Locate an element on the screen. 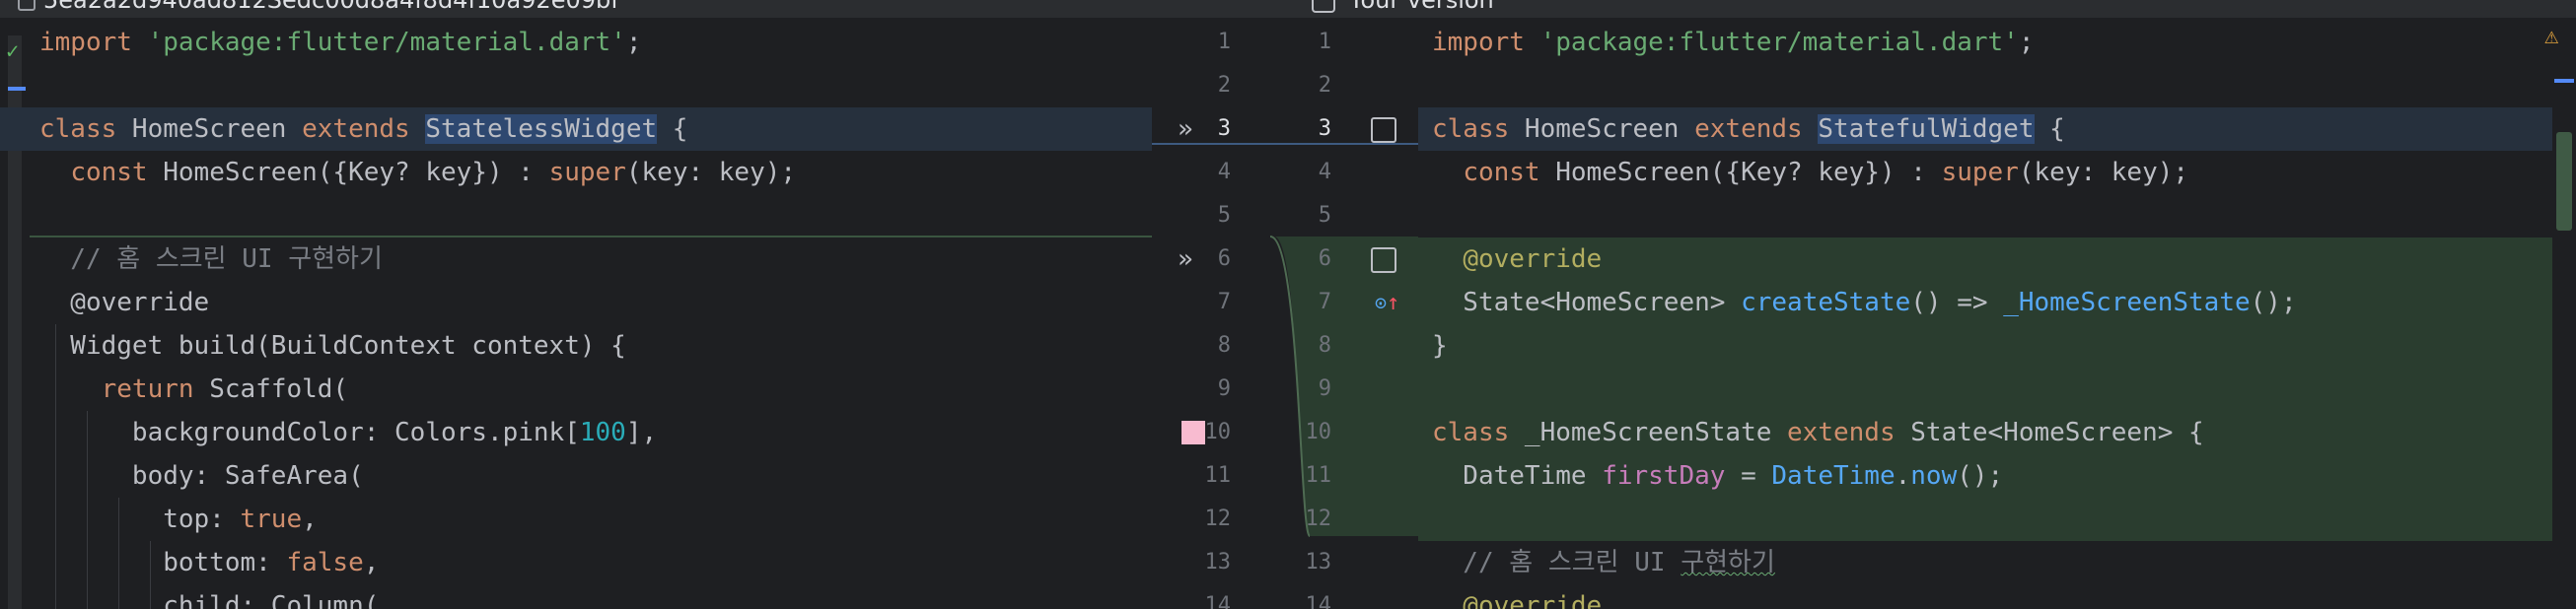  left-code-text: bottom: false, is located at coordinates (209, 562).